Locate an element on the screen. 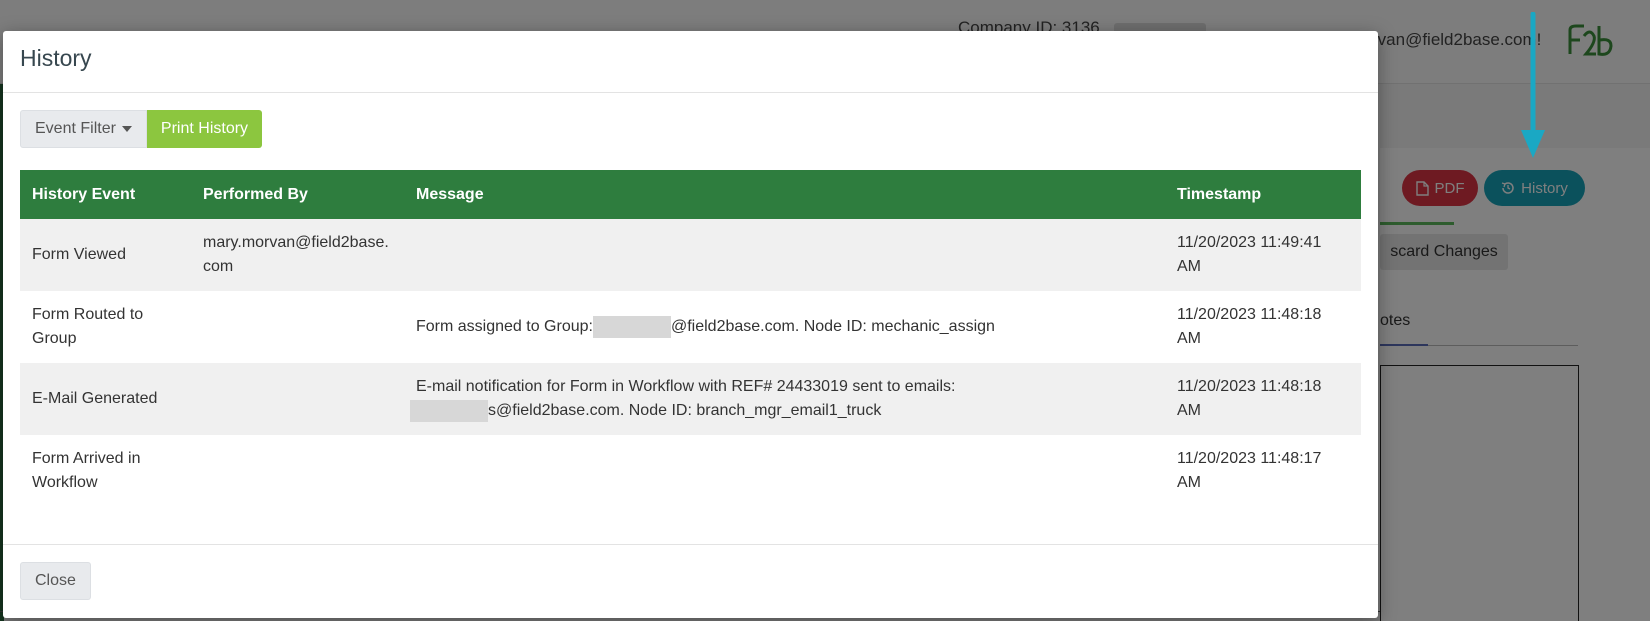 This screenshot has width=1650, height=621. print-history-button: Print History is located at coordinates (204, 129).